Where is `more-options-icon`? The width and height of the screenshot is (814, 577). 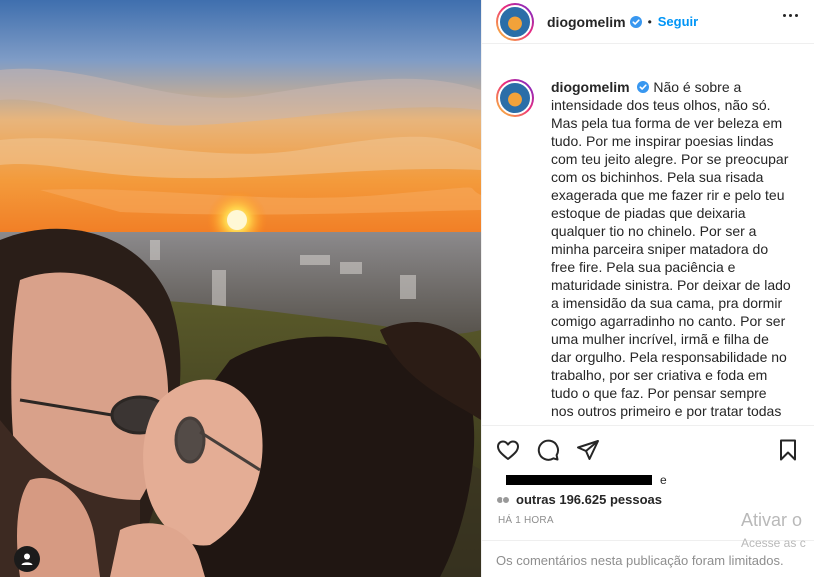 more-options-icon is located at coordinates (790, 15).